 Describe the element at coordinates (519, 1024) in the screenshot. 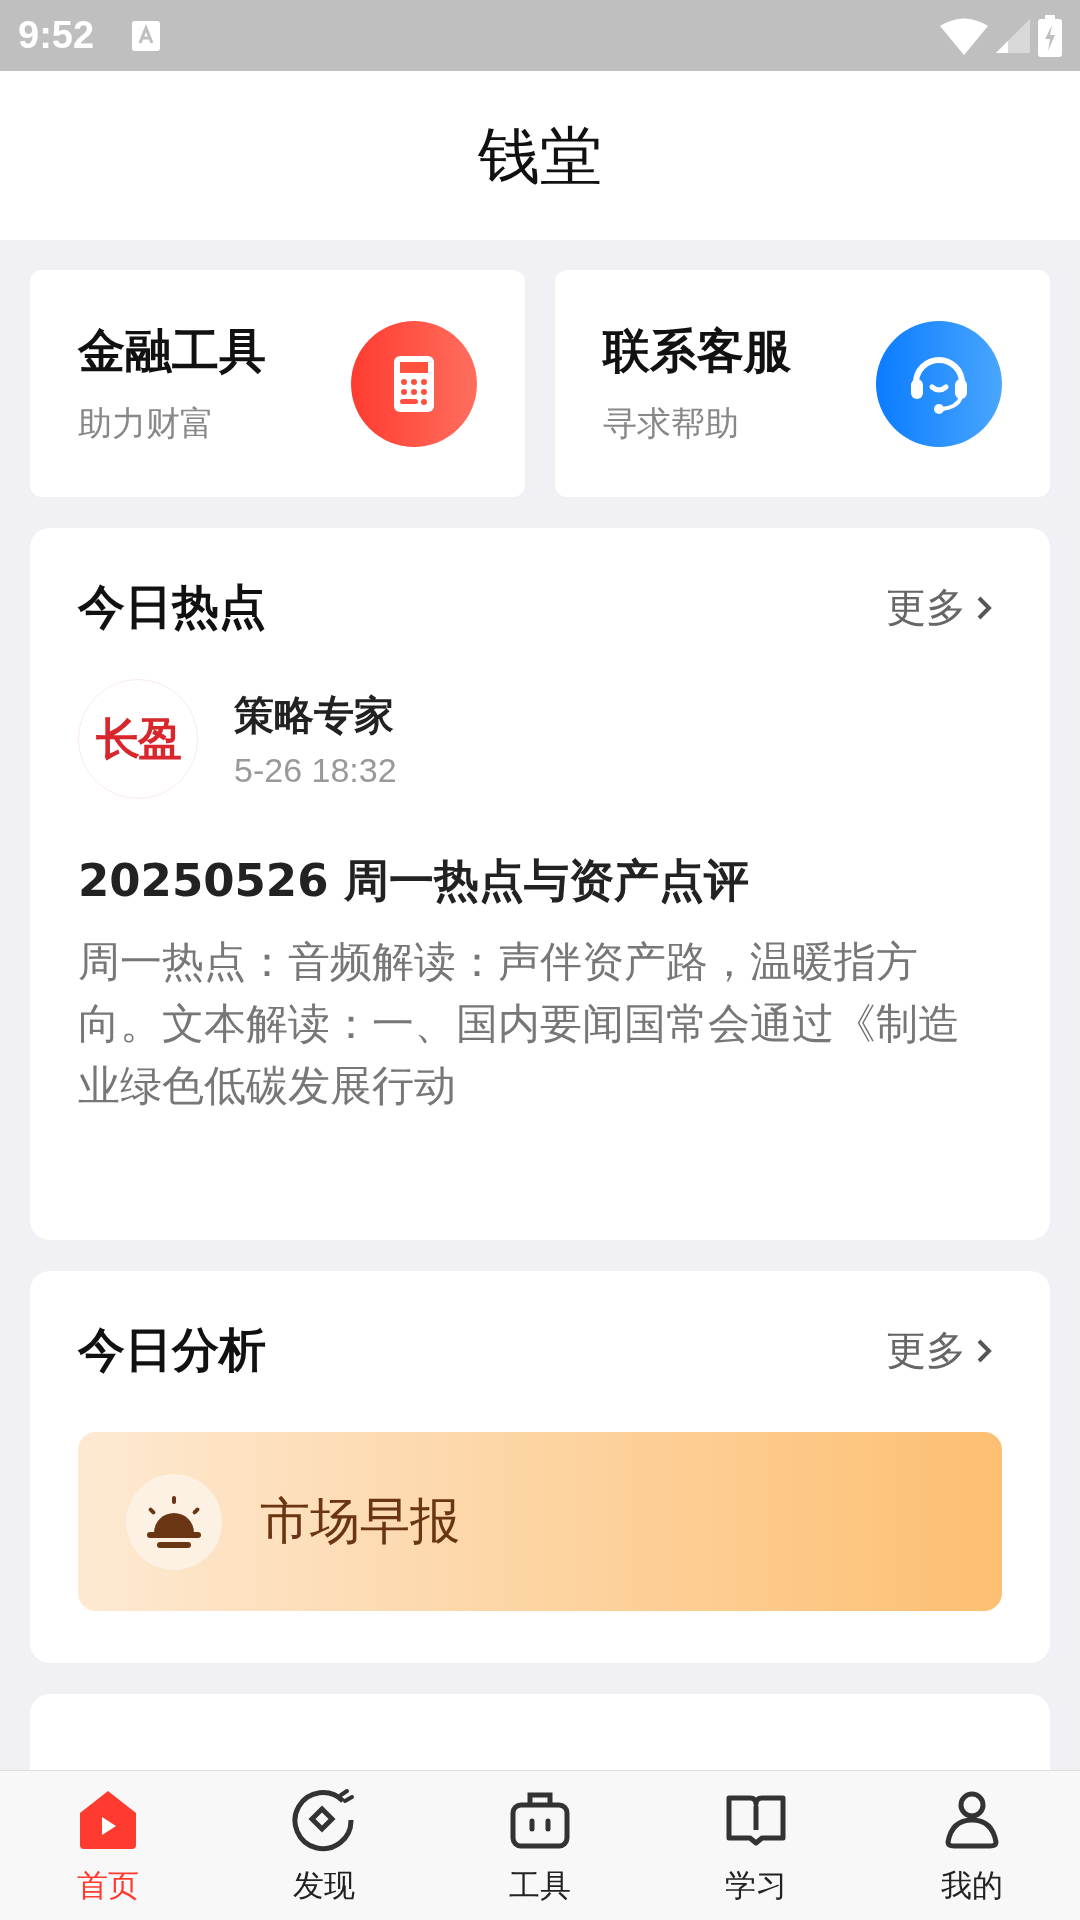

I see `article-summary: 周一热点：音频解读：声伴资产路，温暖指方向。文本解读：一、国内要闻国常会通过《制造业绿色低碳发展行动` at that location.